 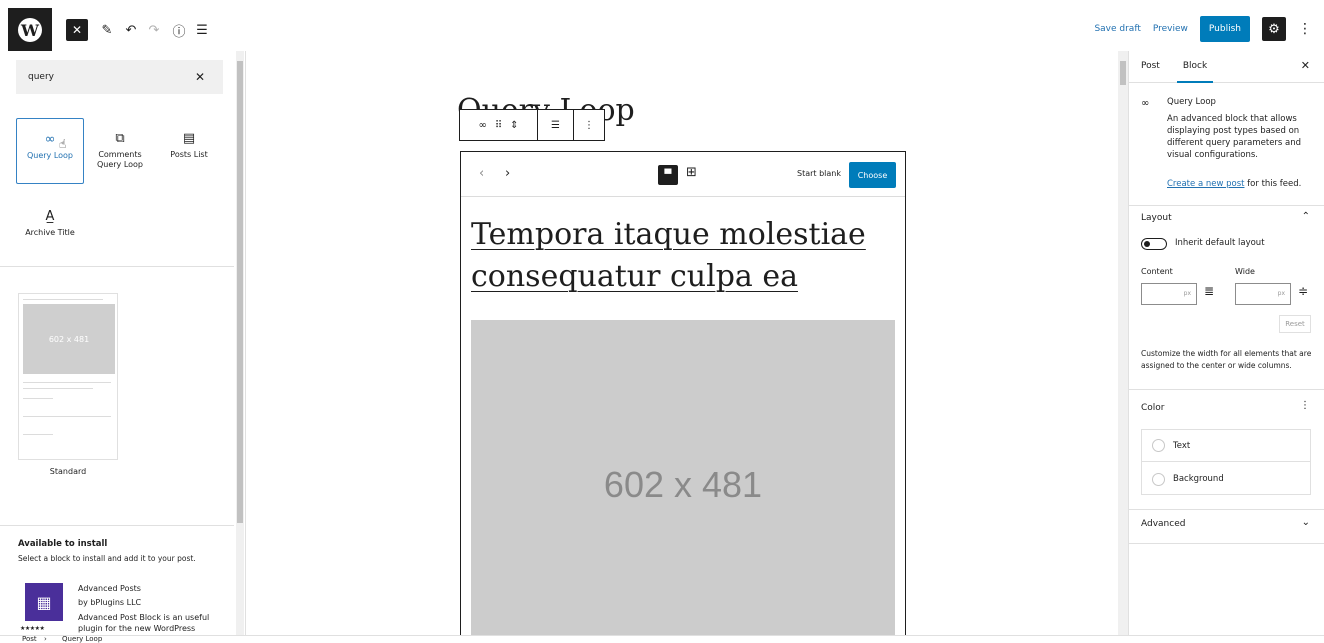 I want to click on content-width-label: Content, so click(x=1157, y=271).